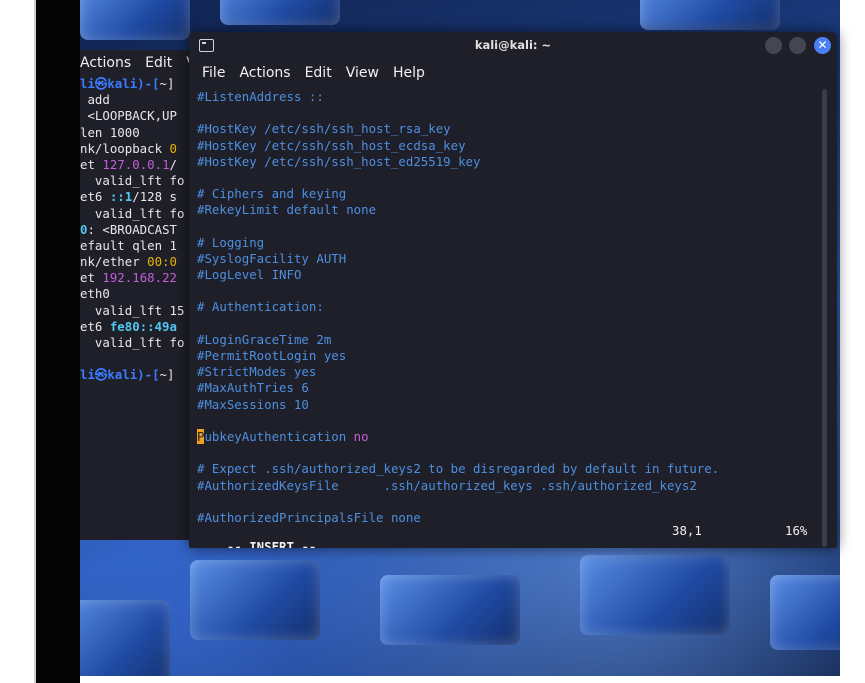 This screenshot has height=683, width=865. Describe the element at coordinates (158, 63) in the screenshot. I see `bg-menu-edit: Edit` at that location.